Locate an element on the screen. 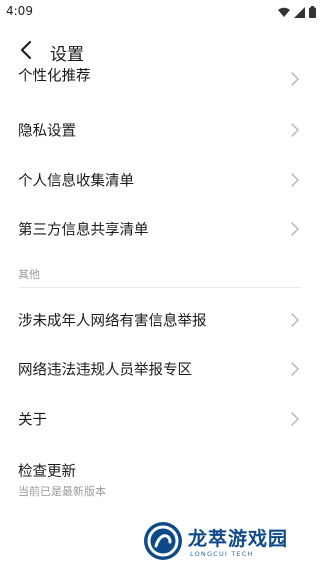 The image size is (320, 569). row-minor-harmful-info-report: 涉未成年人网络有害信息举报 is located at coordinates (160, 320).